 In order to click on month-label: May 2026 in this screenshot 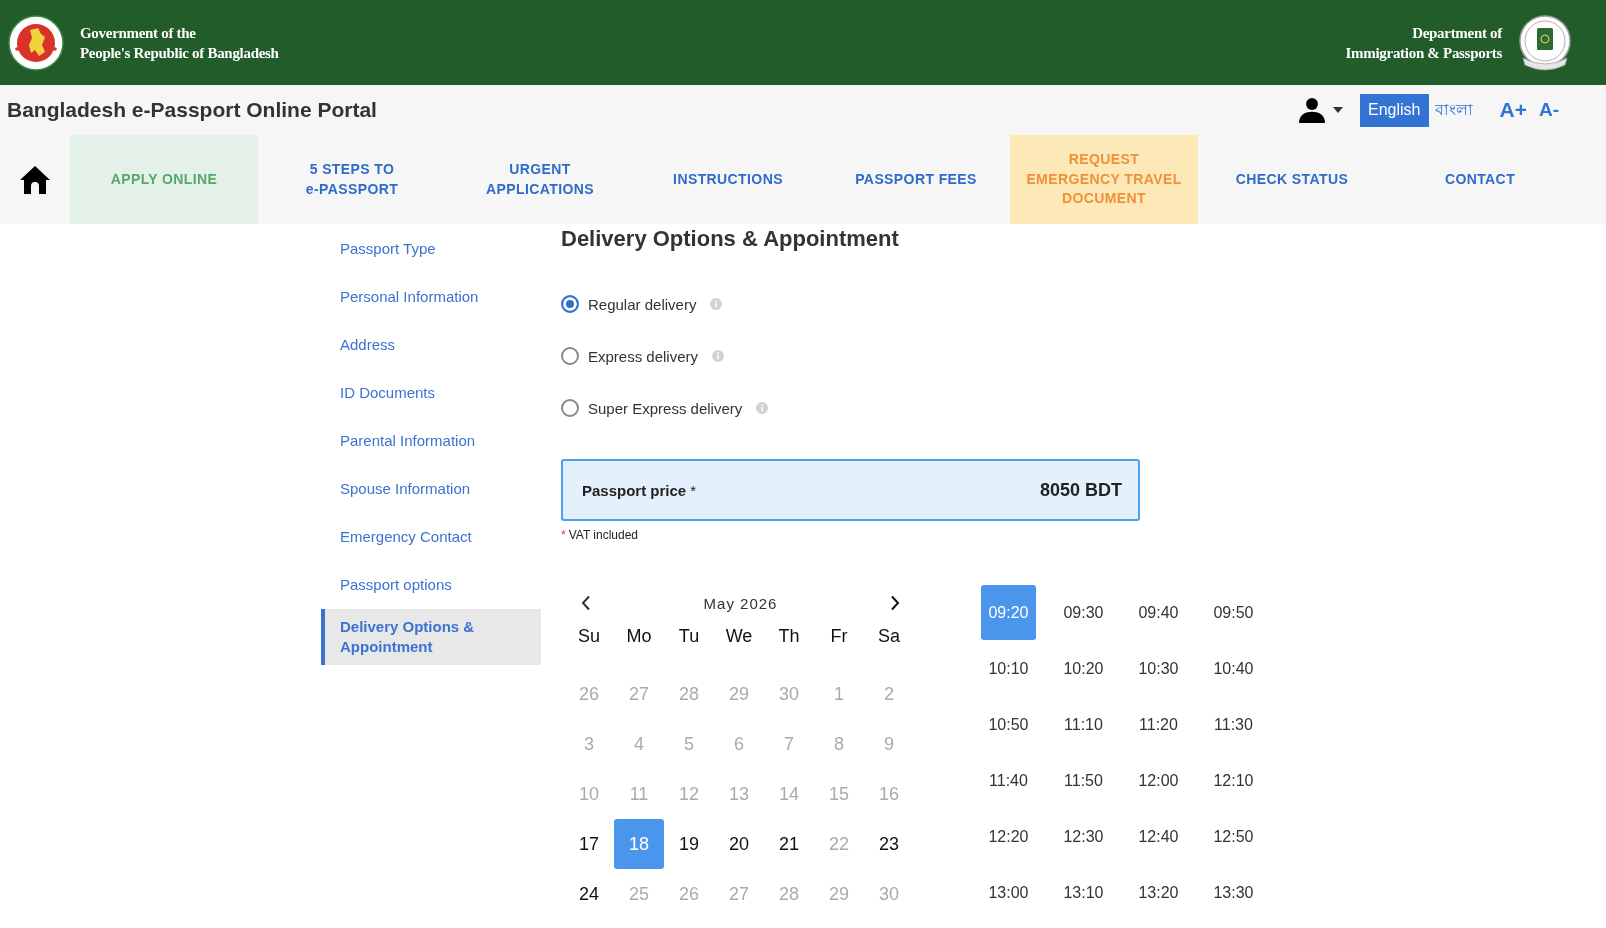, I will do `click(740, 603)`.